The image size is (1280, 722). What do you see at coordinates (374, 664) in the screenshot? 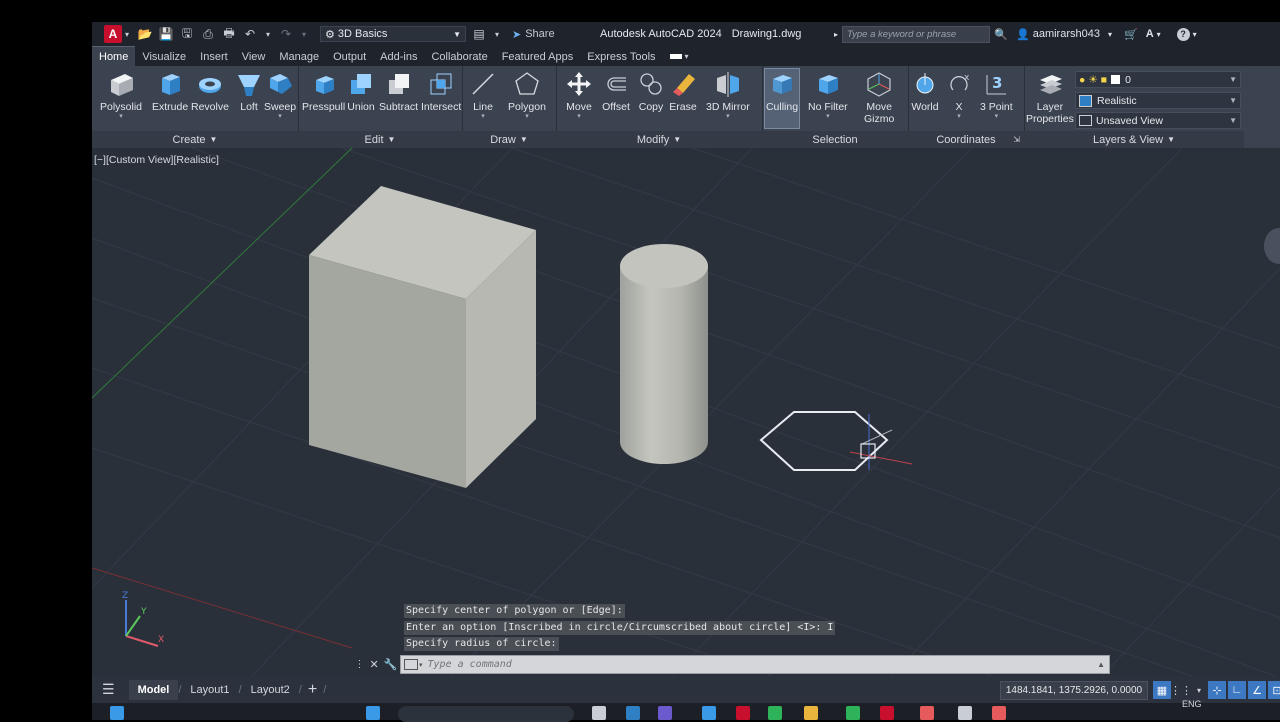
I see `close-icon: ✕` at bounding box center [374, 664].